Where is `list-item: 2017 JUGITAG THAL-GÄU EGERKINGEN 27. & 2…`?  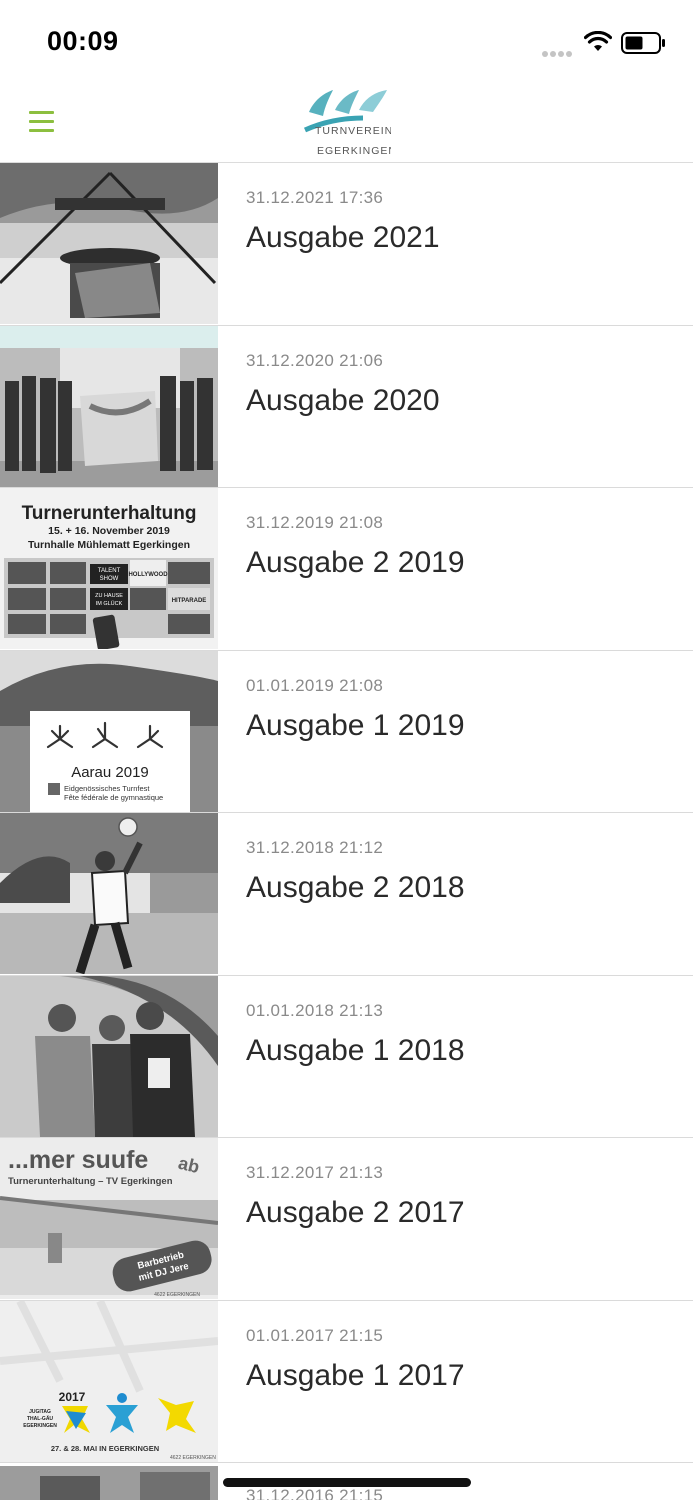 list-item: 2017 JUGITAG THAL-GÄU EGERKINGEN 27. & 2… is located at coordinates (346, 1381).